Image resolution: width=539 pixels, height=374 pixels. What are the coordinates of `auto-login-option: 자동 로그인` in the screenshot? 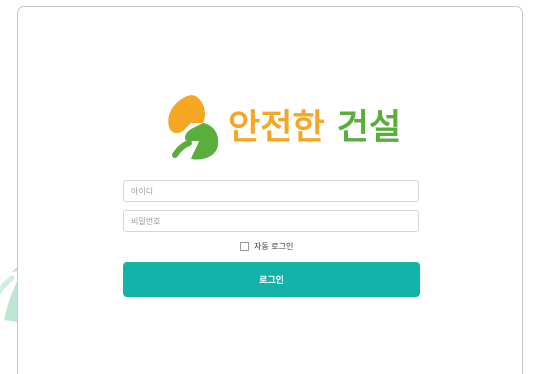 It's located at (266, 246).